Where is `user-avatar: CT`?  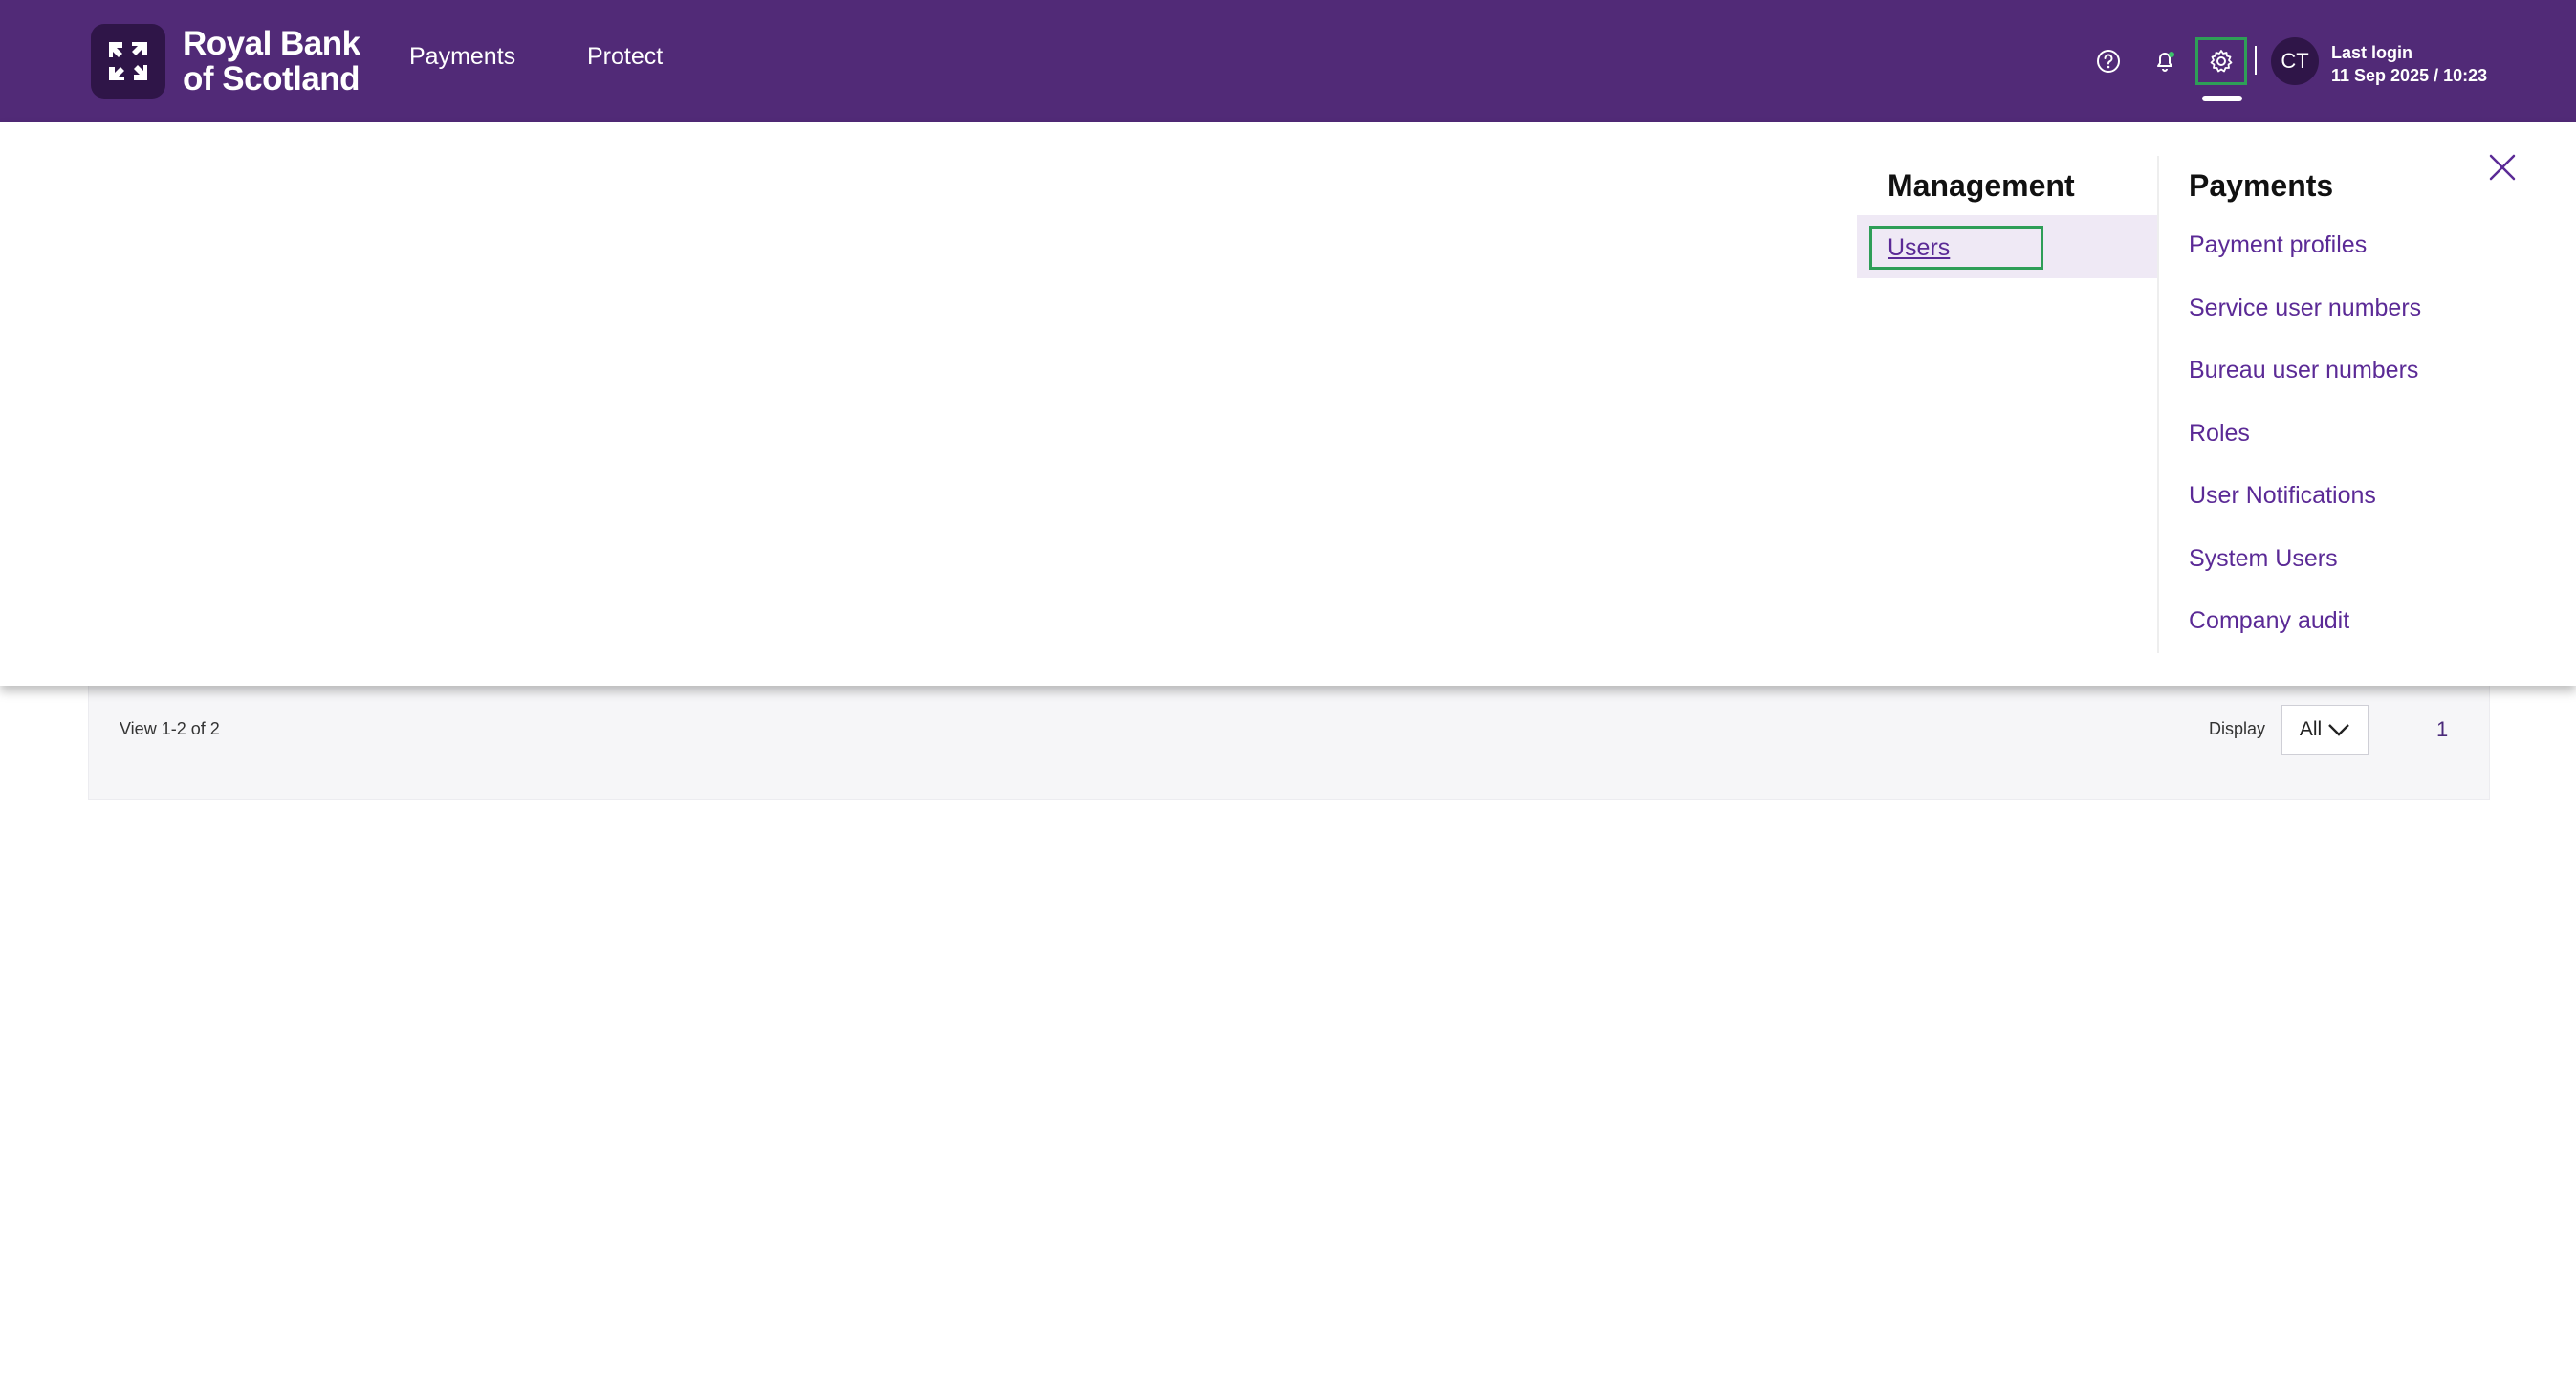 user-avatar: CT is located at coordinates (2295, 61).